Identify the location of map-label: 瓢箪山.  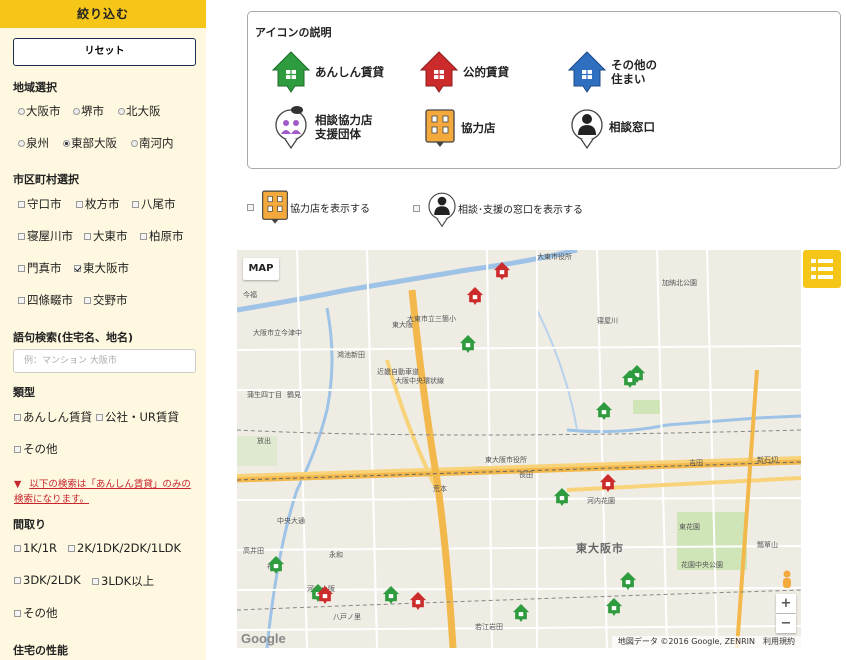
(767, 545).